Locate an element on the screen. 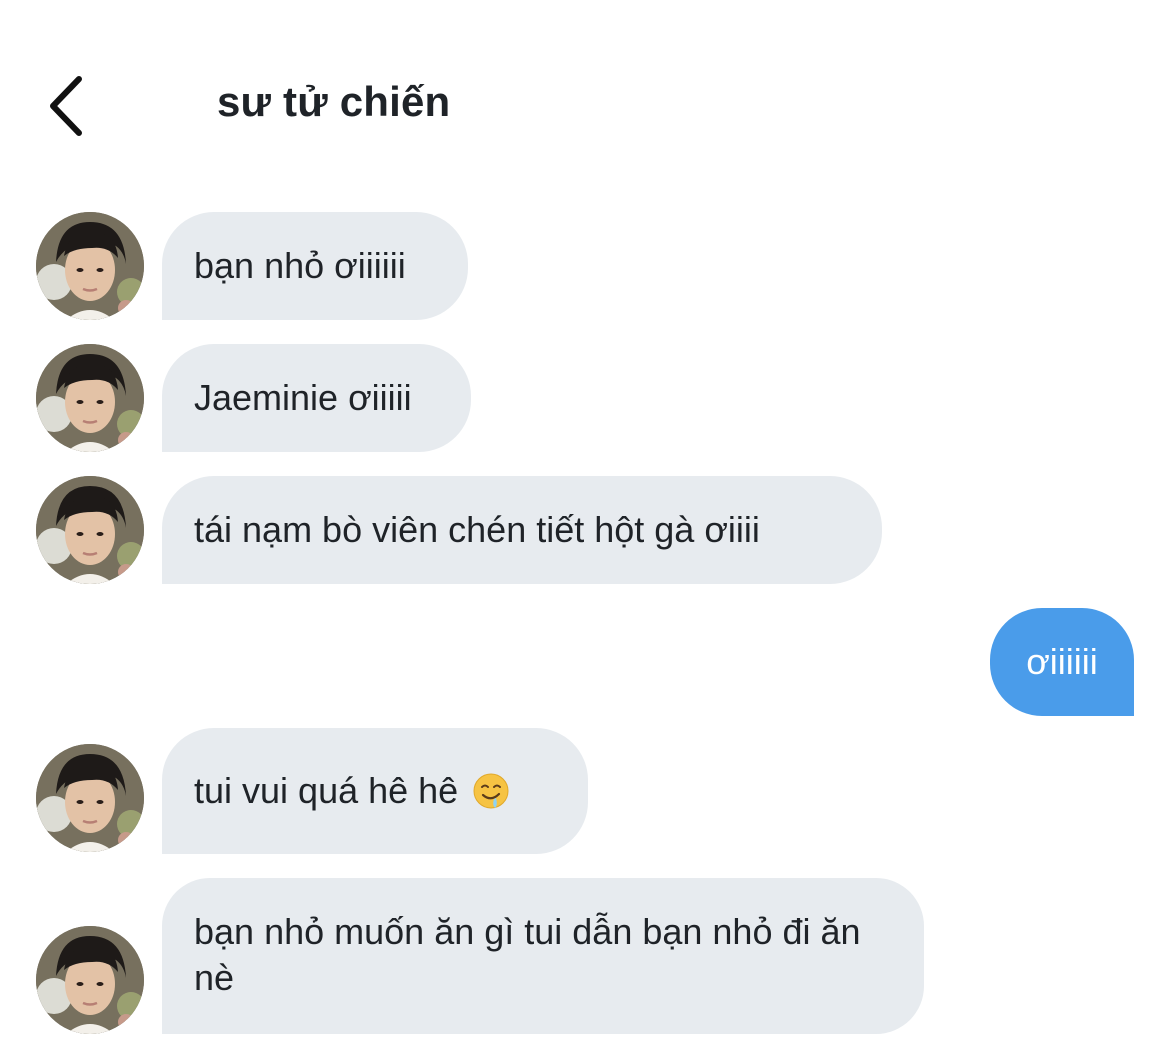 The height and width of the screenshot is (1043, 1169). message-row: tái nạm bò viên chén tiết hột gà ơiiii is located at coordinates (584, 530).